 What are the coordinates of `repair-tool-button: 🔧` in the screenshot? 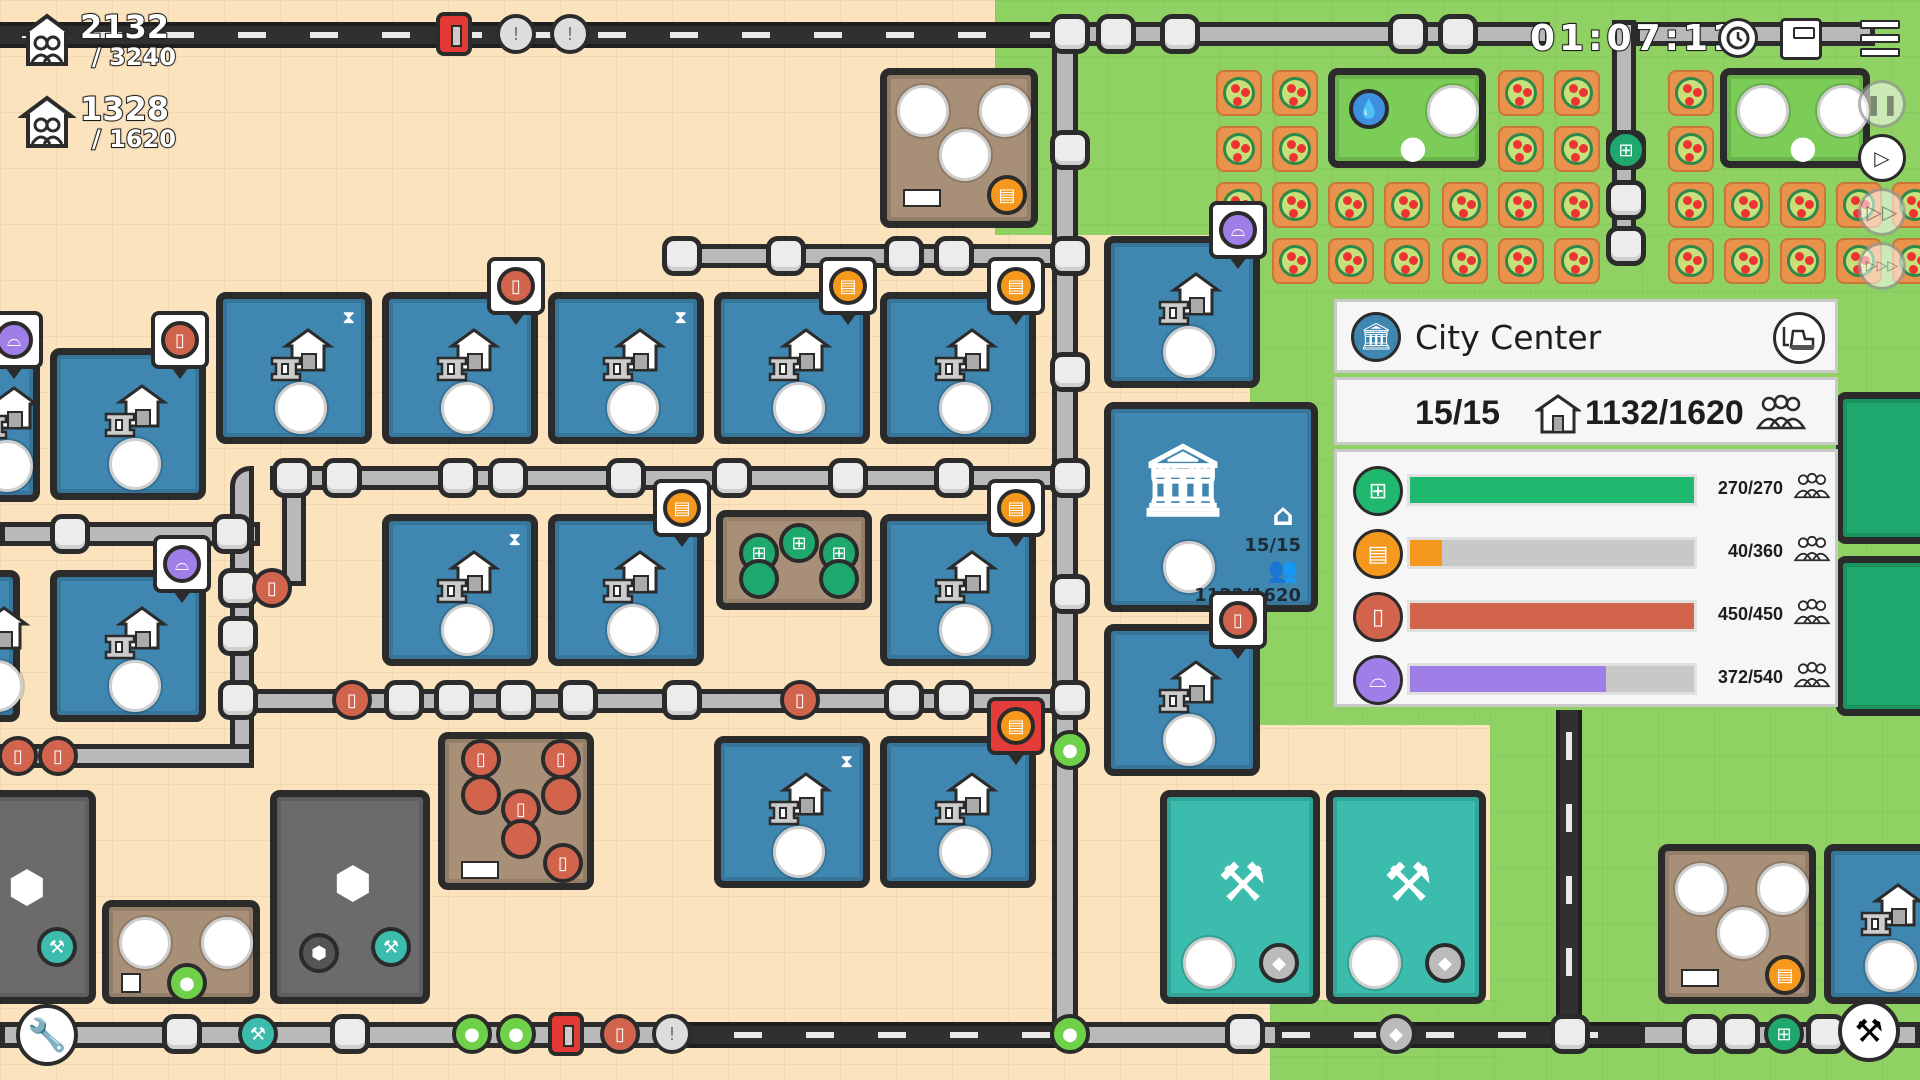 It's located at (47, 1035).